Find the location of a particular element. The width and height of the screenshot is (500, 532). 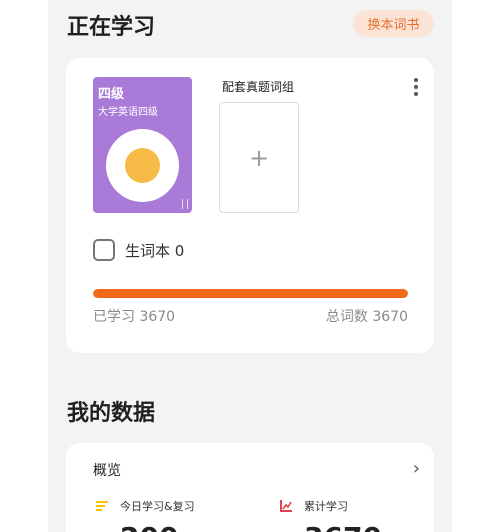

list-icon is located at coordinates (102, 506).